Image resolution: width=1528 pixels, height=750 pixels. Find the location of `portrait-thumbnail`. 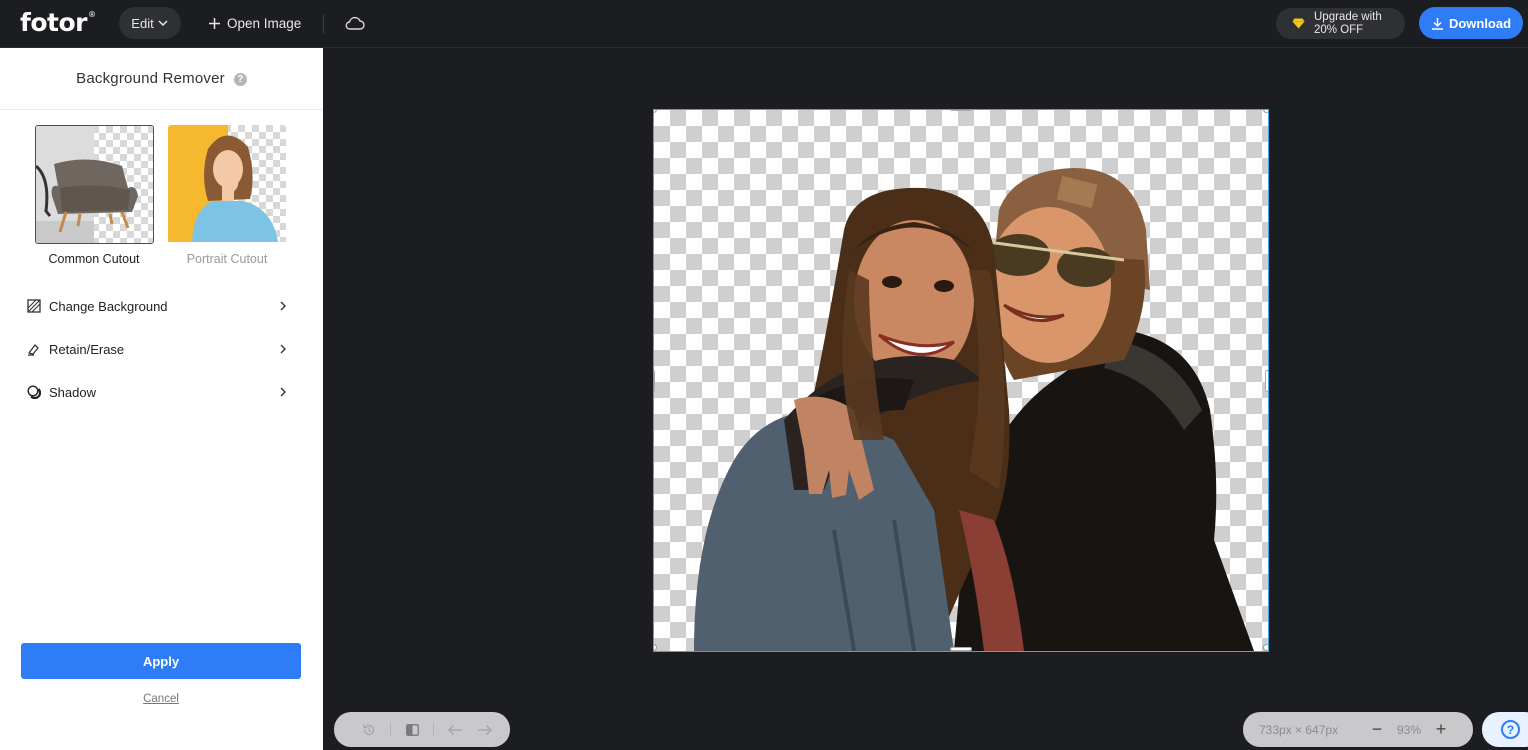

portrait-thumbnail is located at coordinates (227, 183).